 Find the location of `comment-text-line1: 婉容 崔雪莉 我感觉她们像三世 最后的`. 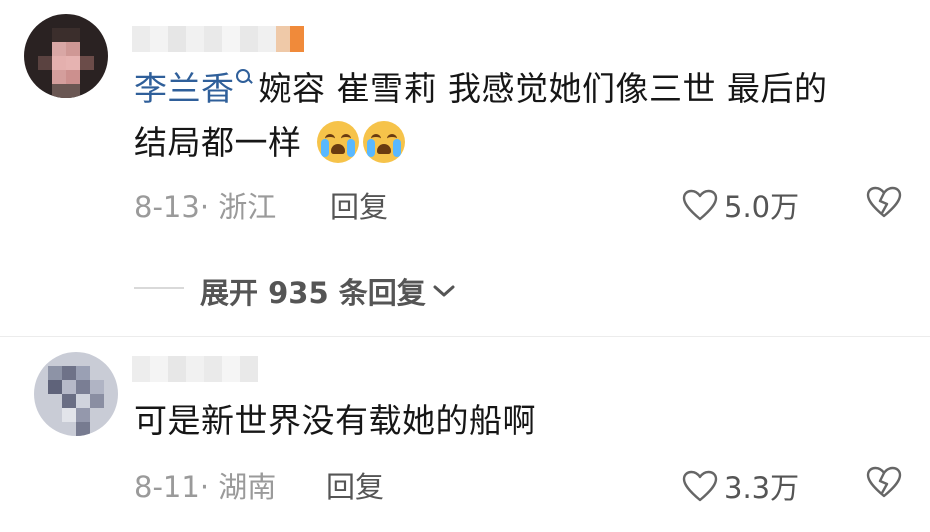

comment-text-line1: 婉容 崔雪莉 我感觉她们像三世 最后的 is located at coordinates (543, 88).